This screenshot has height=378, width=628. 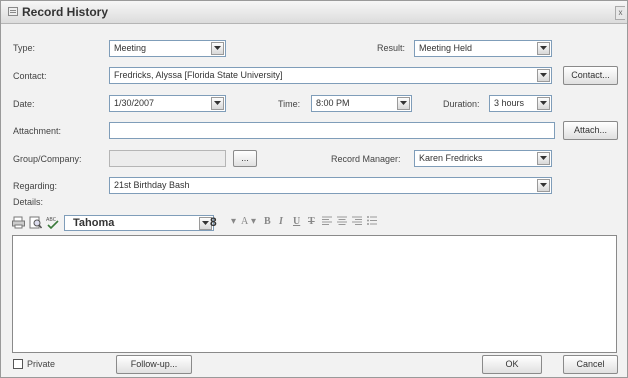 I want to click on font-color-icon: A, so click(x=244, y=221).